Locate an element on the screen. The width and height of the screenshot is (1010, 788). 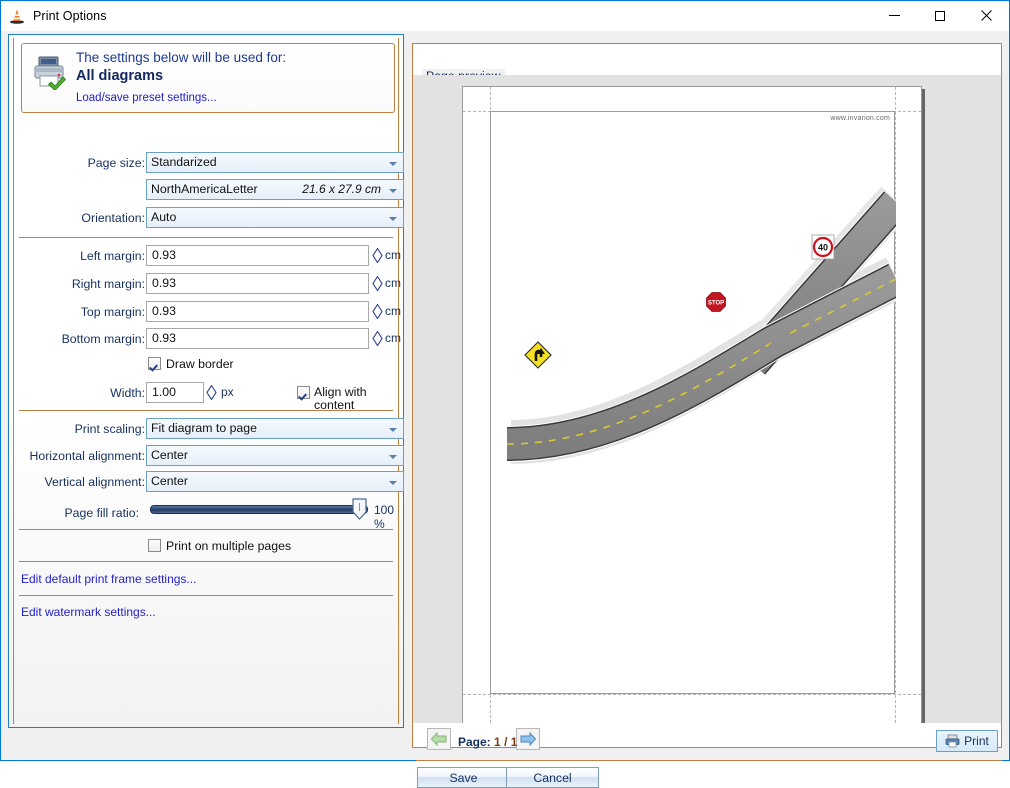
orientation-select: Auto is located at coordinates (275, 217).